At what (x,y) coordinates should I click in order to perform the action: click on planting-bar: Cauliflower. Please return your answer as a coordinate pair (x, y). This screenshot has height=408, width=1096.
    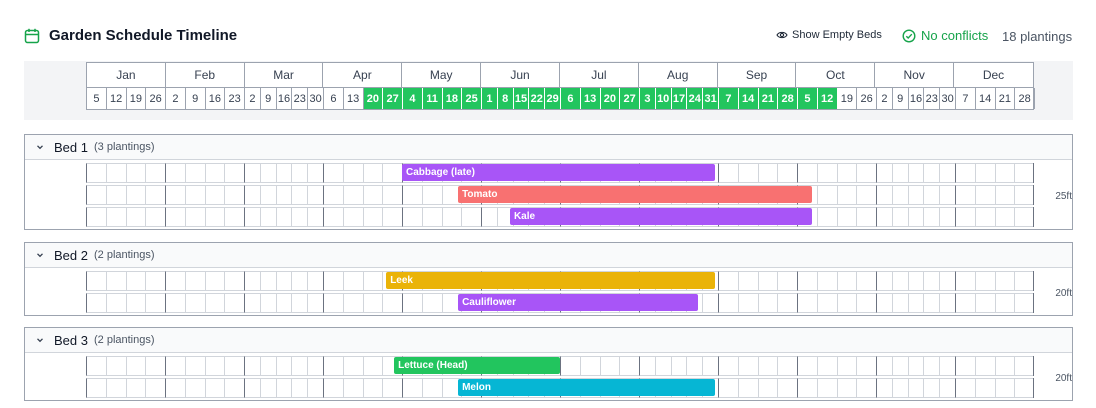
    Looking at the image, I should click on (578, 302).